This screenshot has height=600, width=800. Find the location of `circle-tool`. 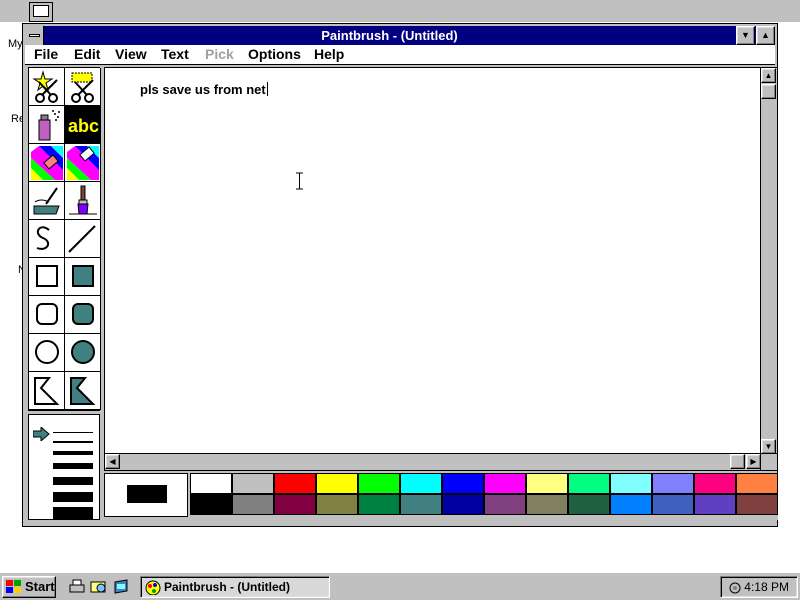

circle-tool is located at coordinates (47, 353).